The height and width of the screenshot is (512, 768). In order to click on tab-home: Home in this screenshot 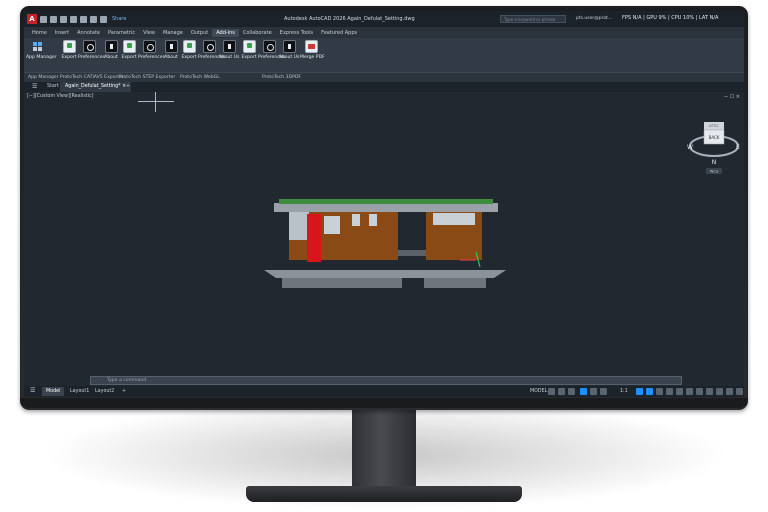, I will do `click(39, 33)`.